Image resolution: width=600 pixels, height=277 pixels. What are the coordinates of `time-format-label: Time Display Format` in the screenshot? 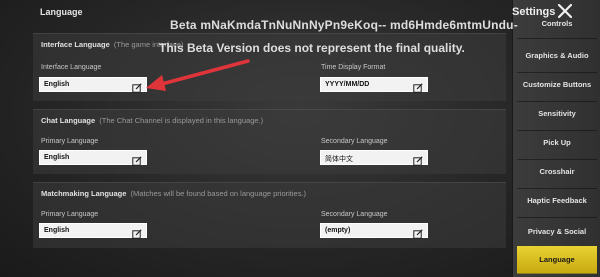 It's located at (353, 67).